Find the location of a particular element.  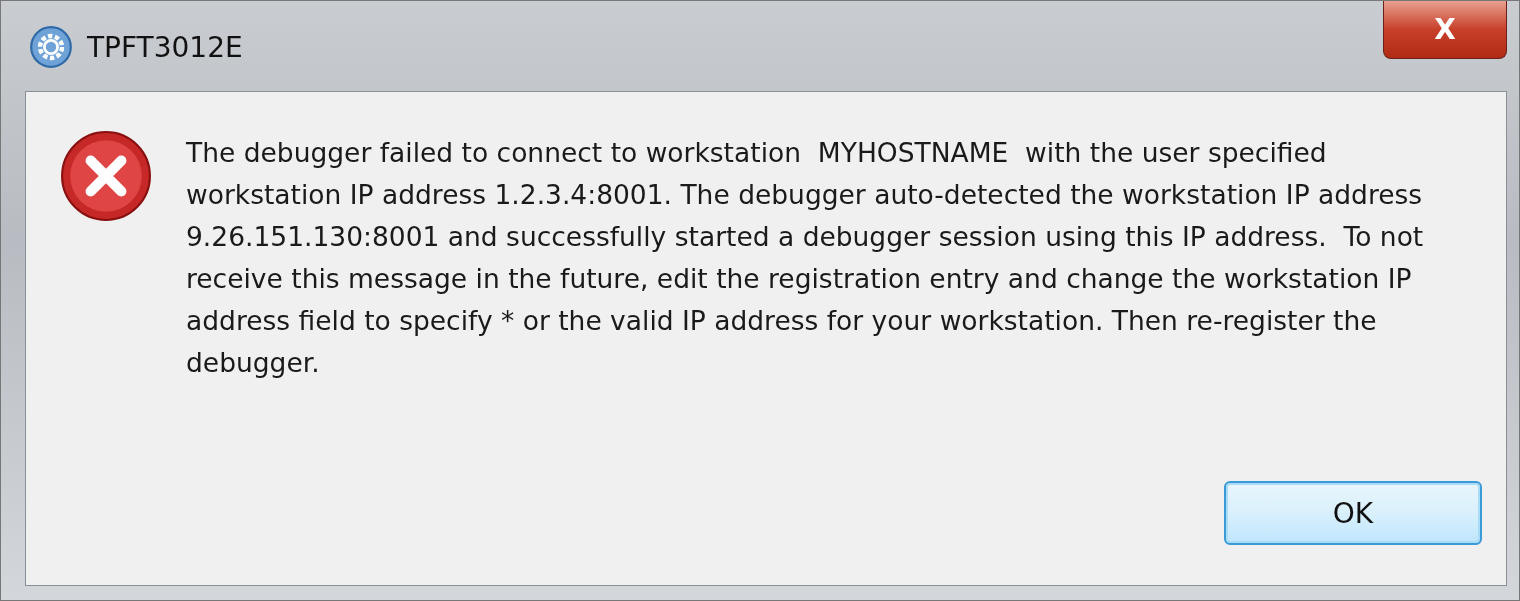

gear-icon is located at coordinates (51, 47).